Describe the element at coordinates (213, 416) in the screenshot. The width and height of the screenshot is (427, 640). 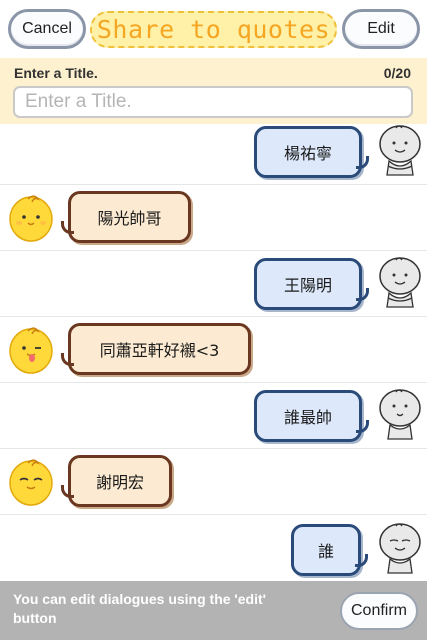
I see `chat-row: 誰最帥` at that location.